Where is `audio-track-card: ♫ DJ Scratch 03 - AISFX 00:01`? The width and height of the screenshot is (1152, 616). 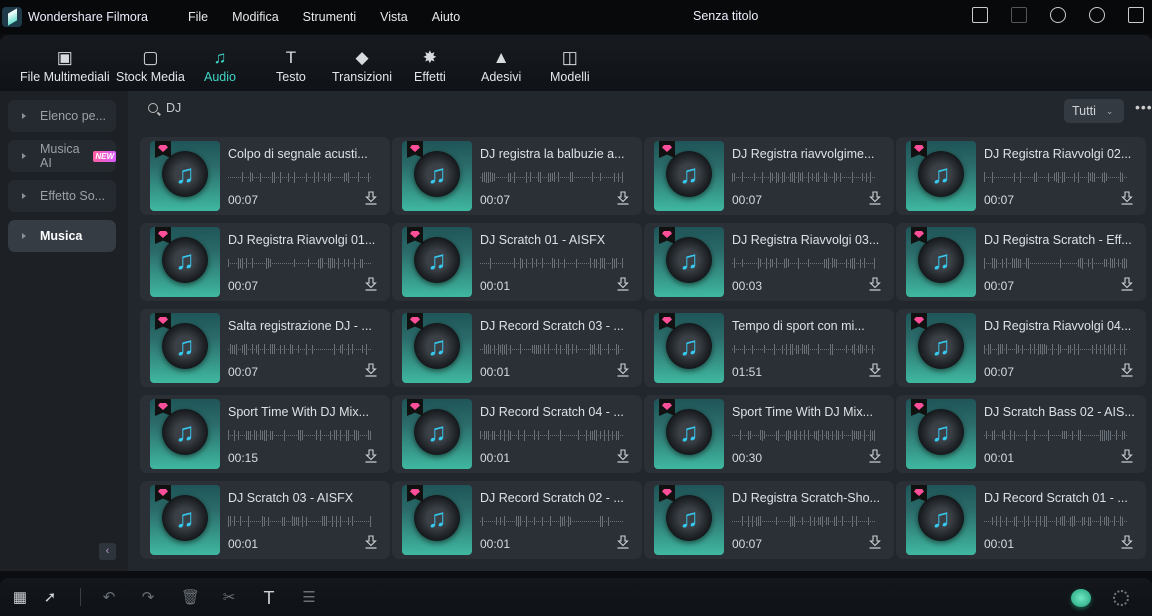 audio-track-card: ♫ DJ Scratch 03 - AISFX 00:01 is located at coordinates (265, 520).